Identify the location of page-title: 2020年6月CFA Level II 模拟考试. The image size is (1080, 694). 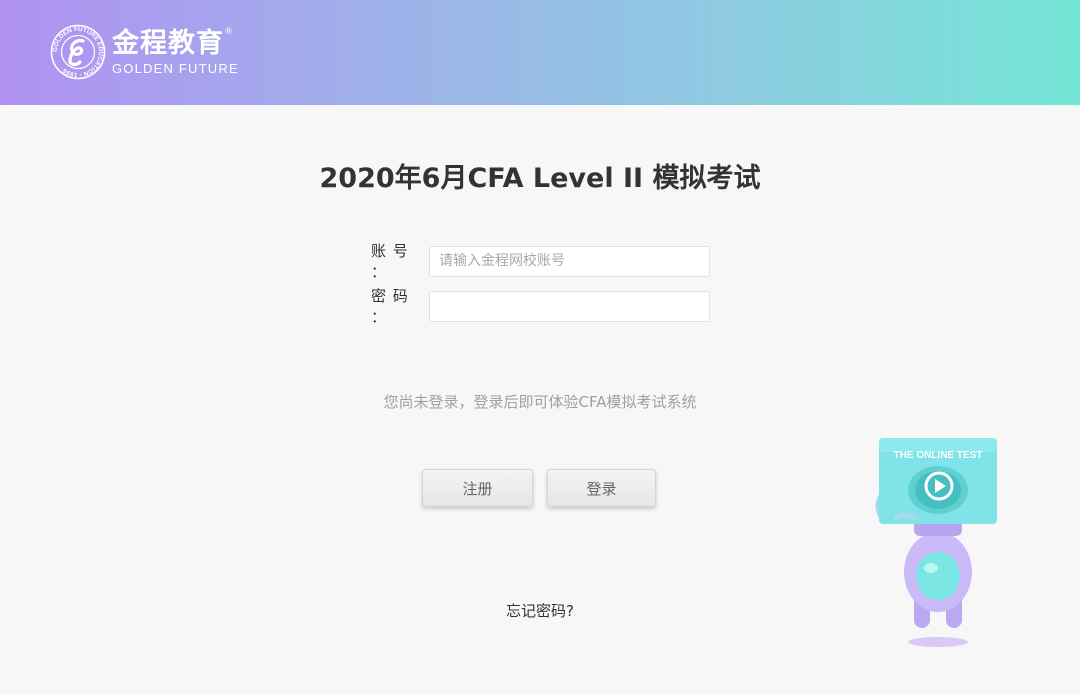
(540, 178).